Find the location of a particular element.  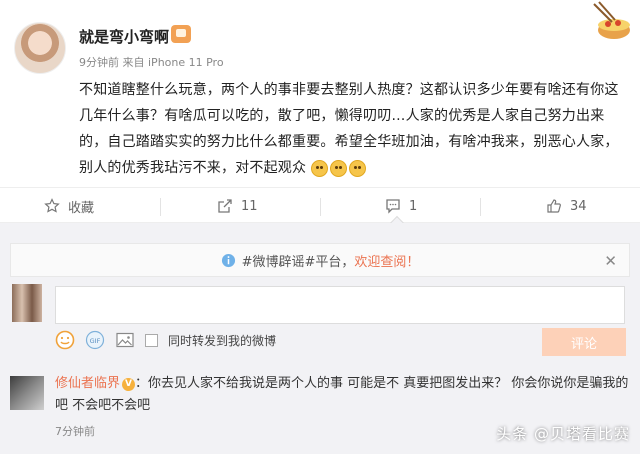

watermark: 头条 @贝塔看比赛 is located at coordinates (563, 434).